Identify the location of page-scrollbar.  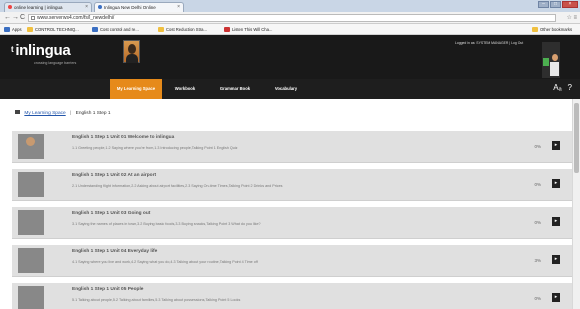
(576, 204).